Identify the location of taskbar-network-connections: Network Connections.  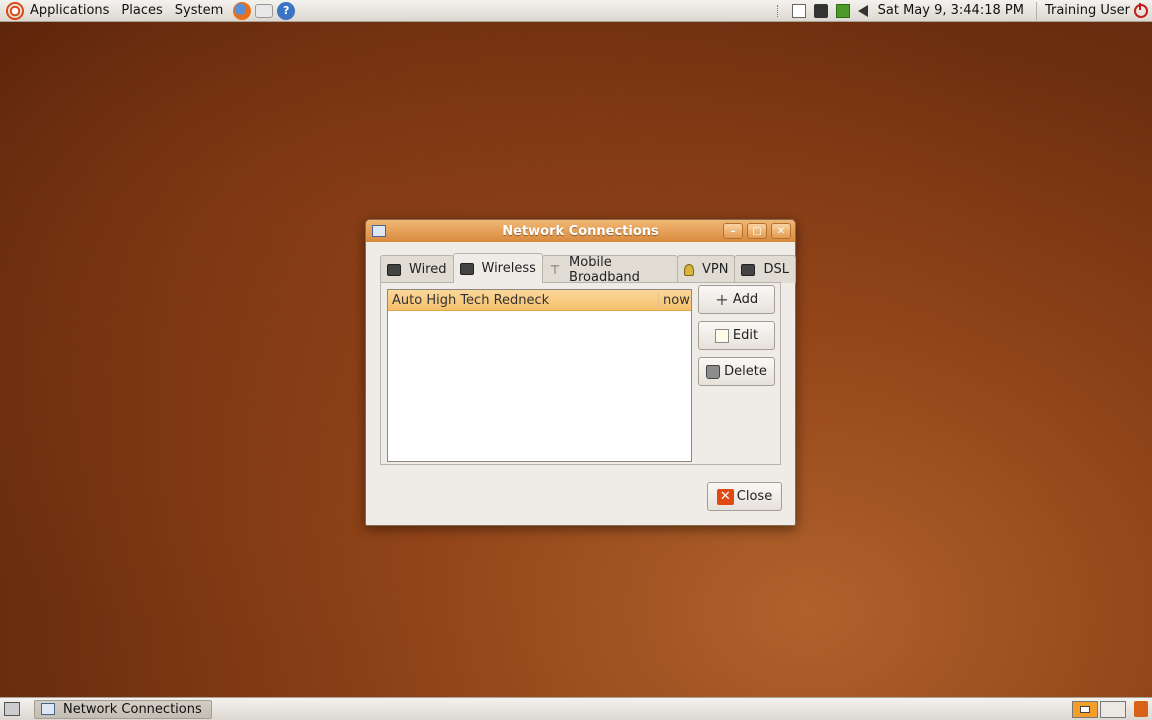
(123, 709).